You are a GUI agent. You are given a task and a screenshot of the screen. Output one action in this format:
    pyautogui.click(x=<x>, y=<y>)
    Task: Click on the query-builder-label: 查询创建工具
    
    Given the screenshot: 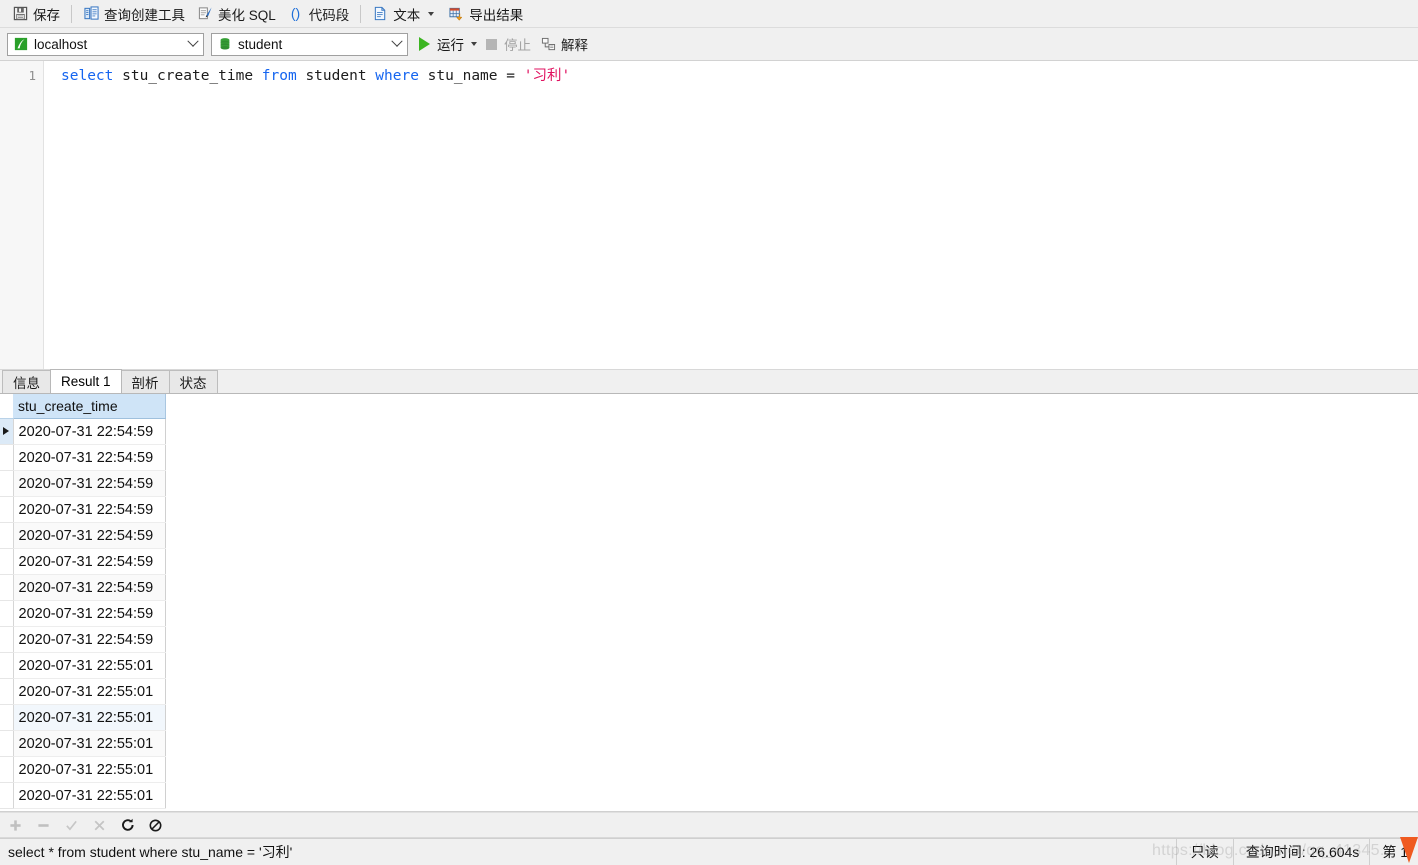 What is the action you would take?
    pyautogui.click(x=144, y=15)
    